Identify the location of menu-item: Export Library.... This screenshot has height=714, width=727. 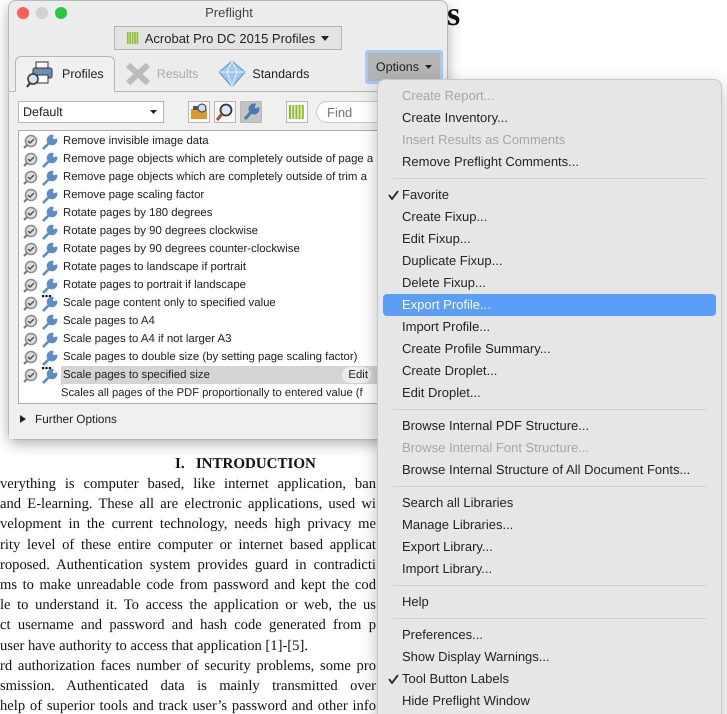
(549, 547).